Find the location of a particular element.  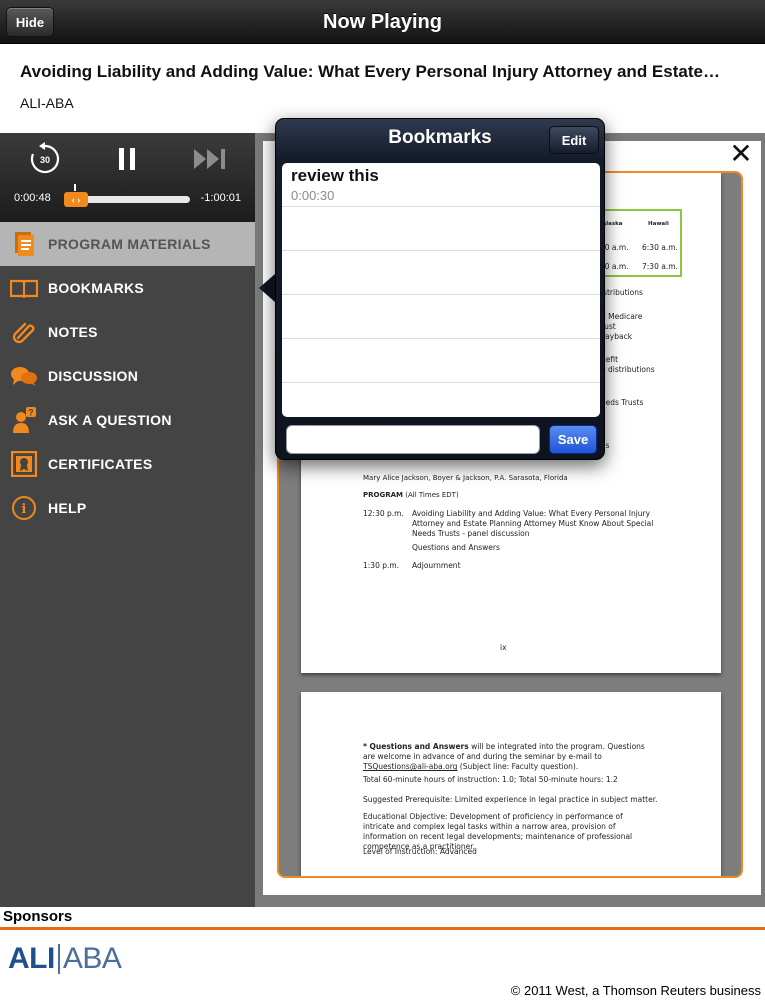

sidebar-item-label: DISCUSSION is located at coordinates (93, 376).